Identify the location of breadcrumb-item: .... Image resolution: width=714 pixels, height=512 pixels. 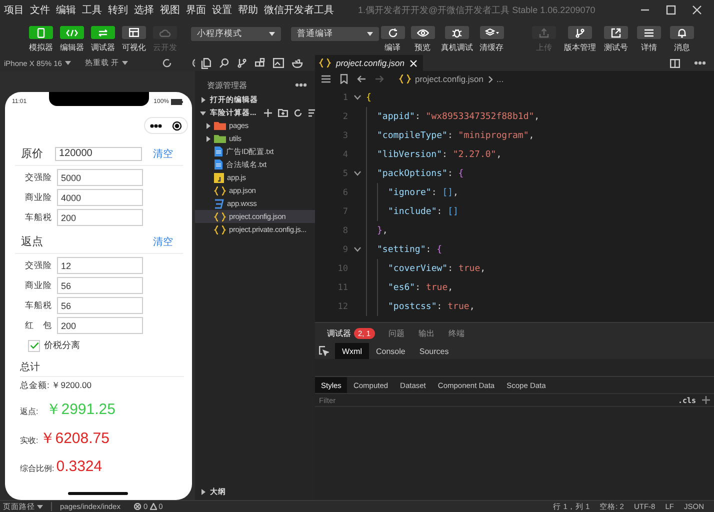
(500, 79).